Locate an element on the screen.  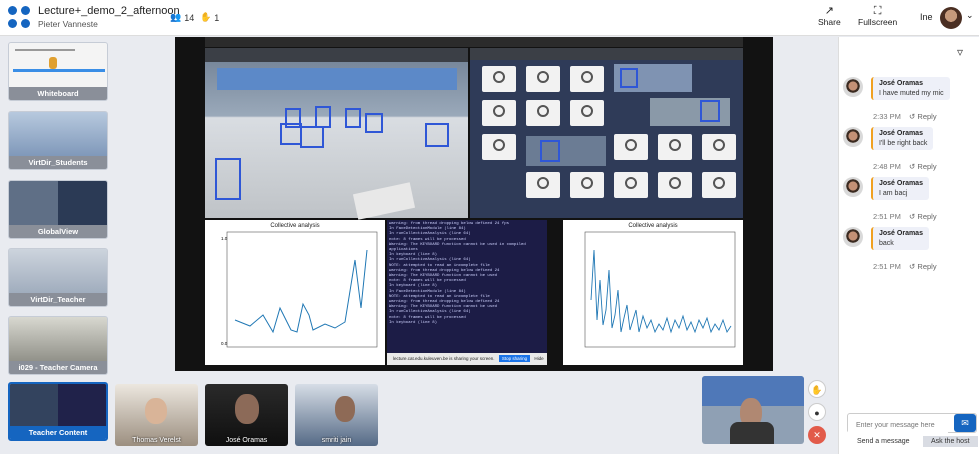
raise-hand-button: ✋ is located at coordinates (817, 389).